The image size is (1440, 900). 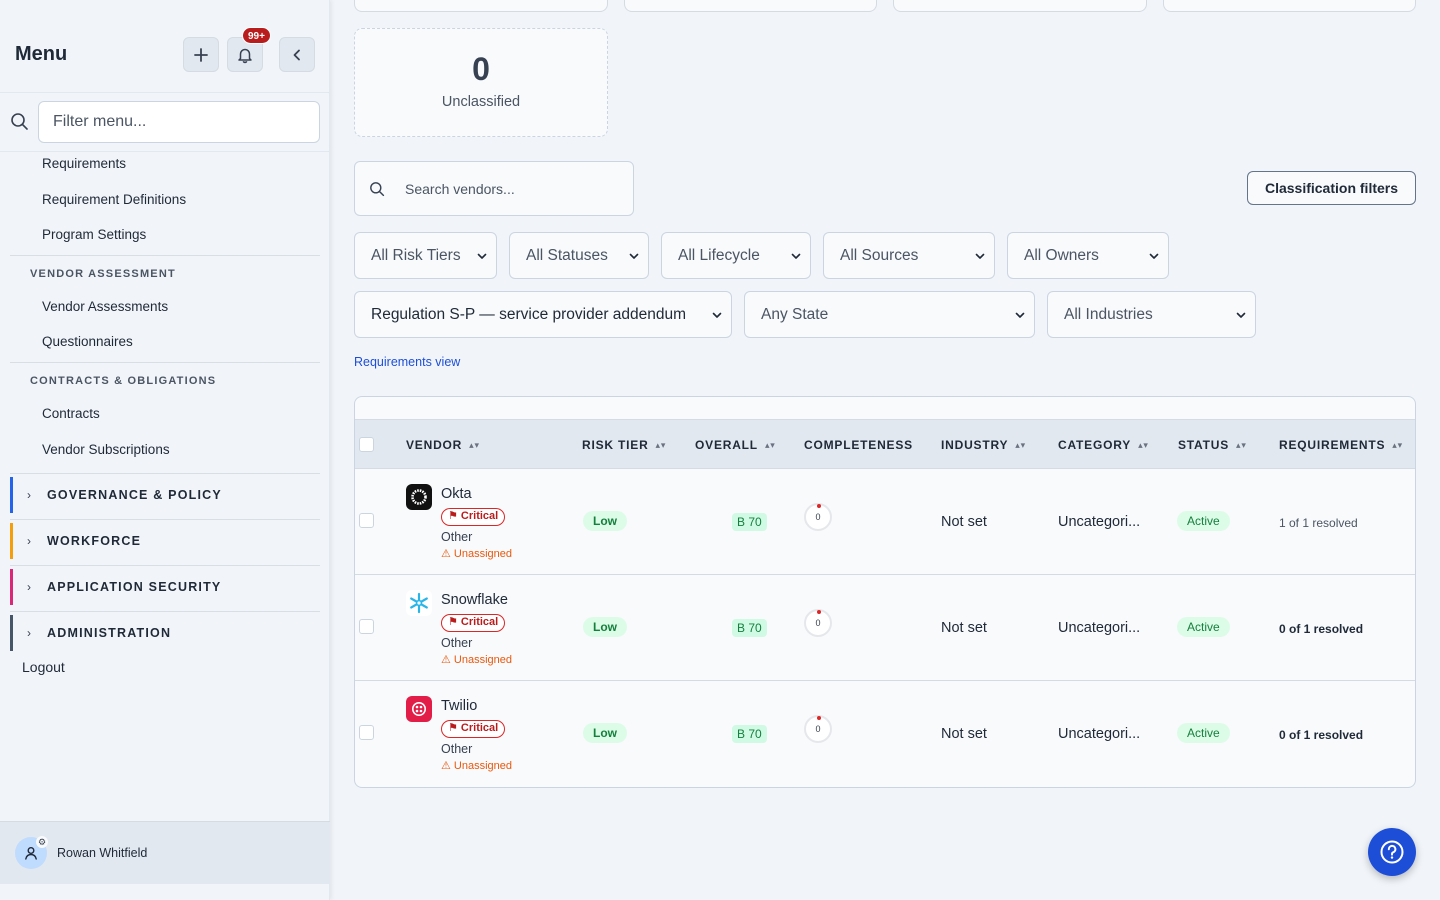 I want to click on header-label: OVERALL, so click(x=726, y=445).